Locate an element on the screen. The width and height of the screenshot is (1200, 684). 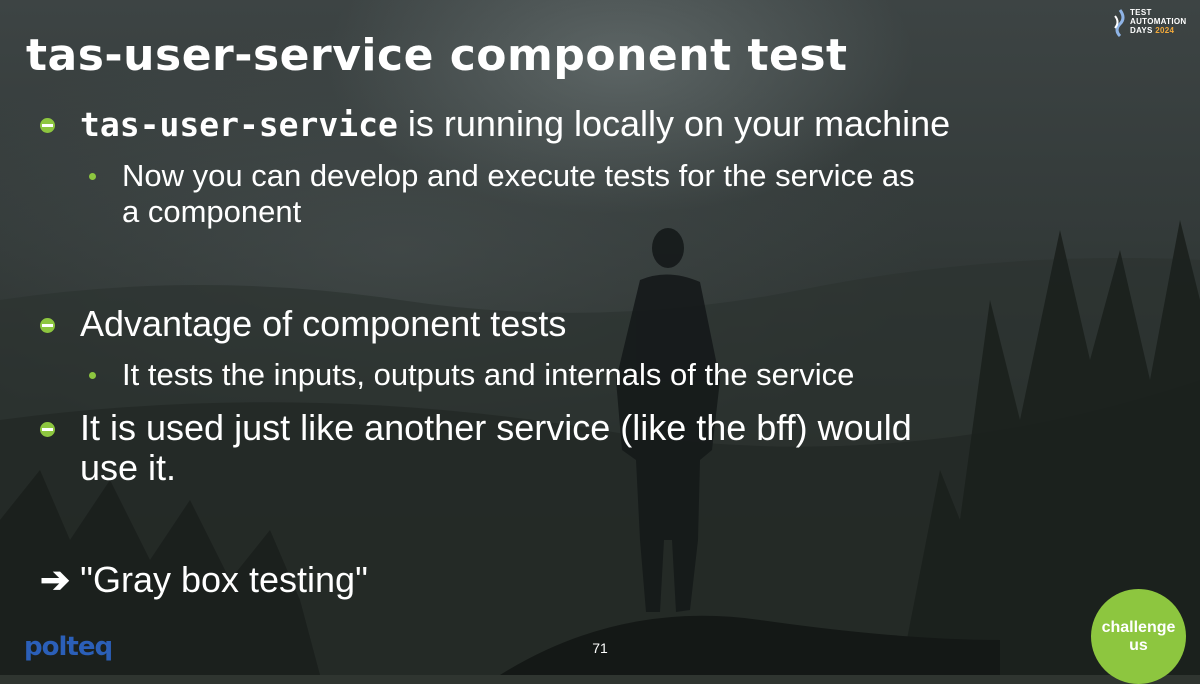
challenge-us-badge: challenge us is located at coordinates (1138, 636).